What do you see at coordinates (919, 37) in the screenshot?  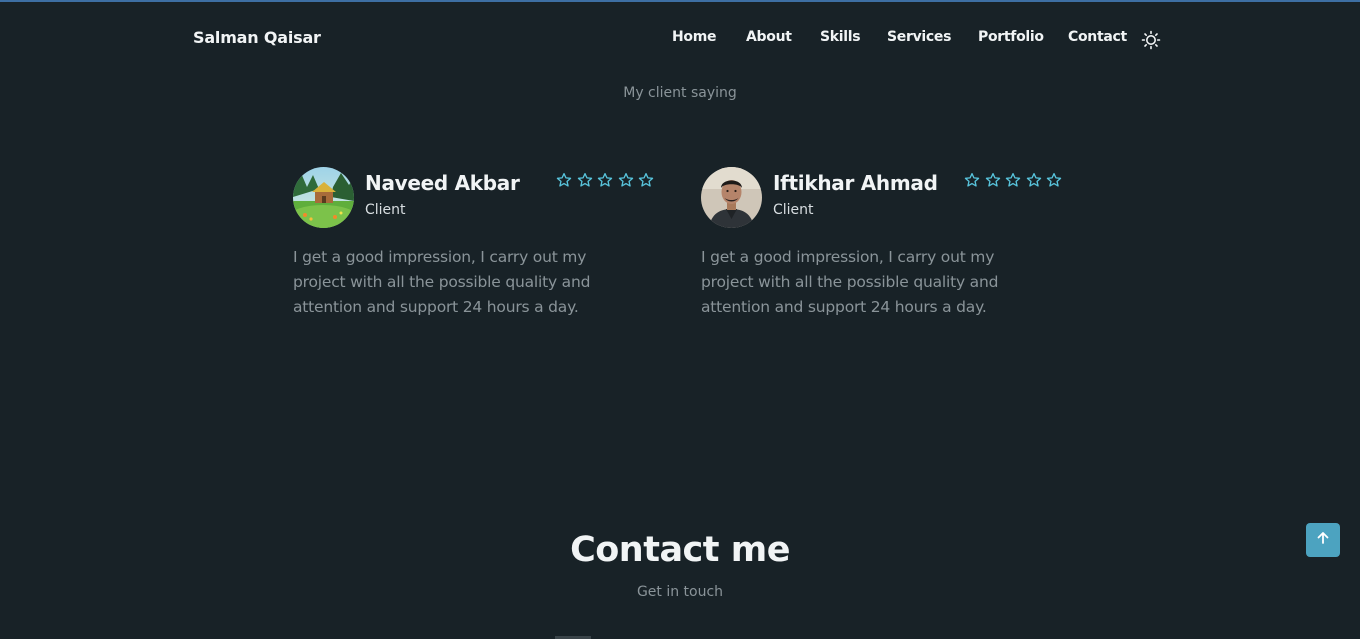 I see `nav-services: Services` at bounding box center [919, 37].